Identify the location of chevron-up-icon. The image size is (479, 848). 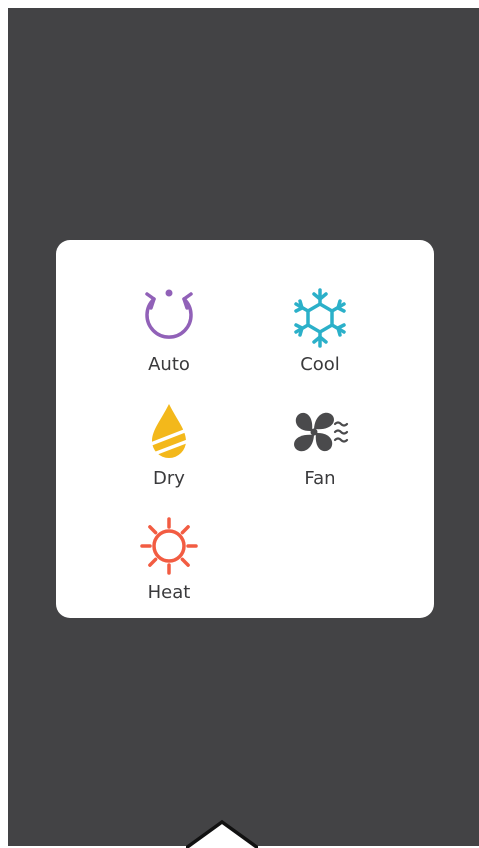
(222, 828).